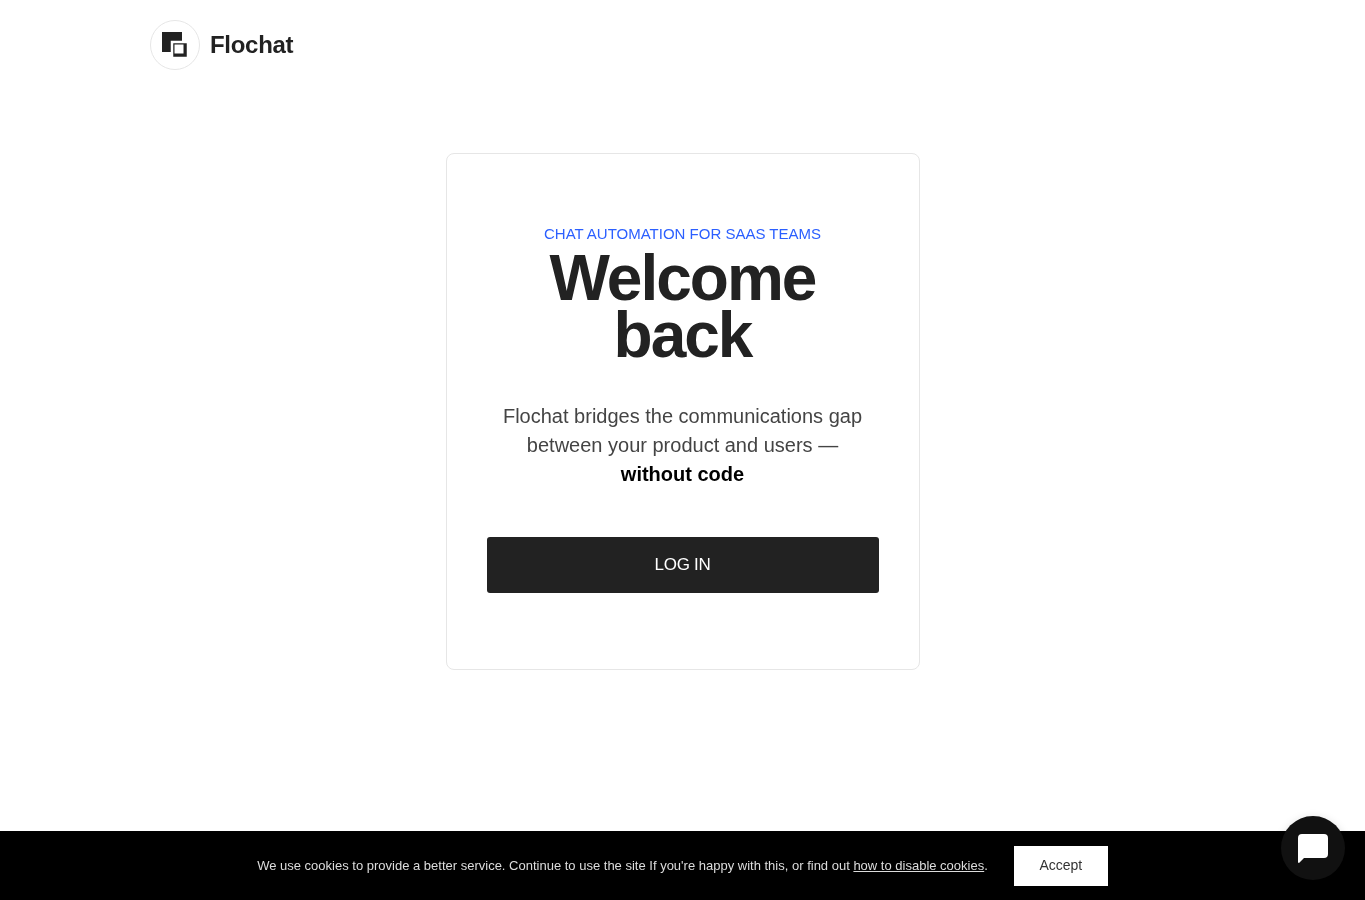 The height and width of the screenshot is (900, 1365). Describe the element at coordinates (682, 565) in the screenshot. I see `login-button: LOG IN` at that location.